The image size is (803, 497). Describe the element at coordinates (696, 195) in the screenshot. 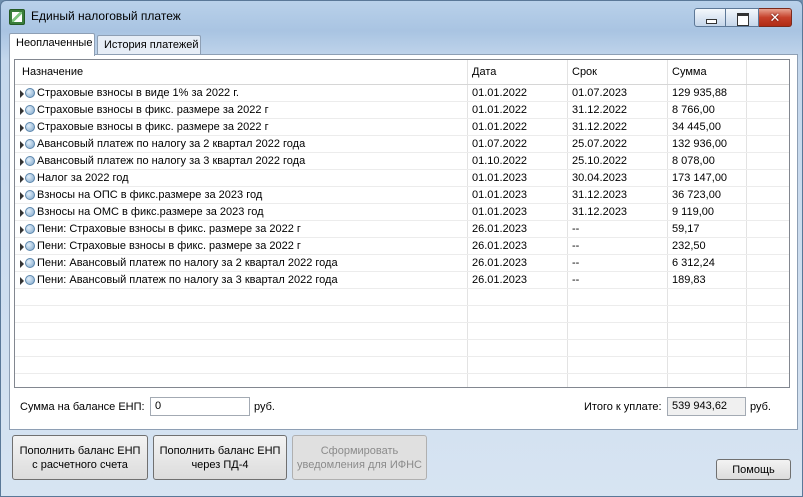

I see `cell-amount: 36 723,00` at that location.